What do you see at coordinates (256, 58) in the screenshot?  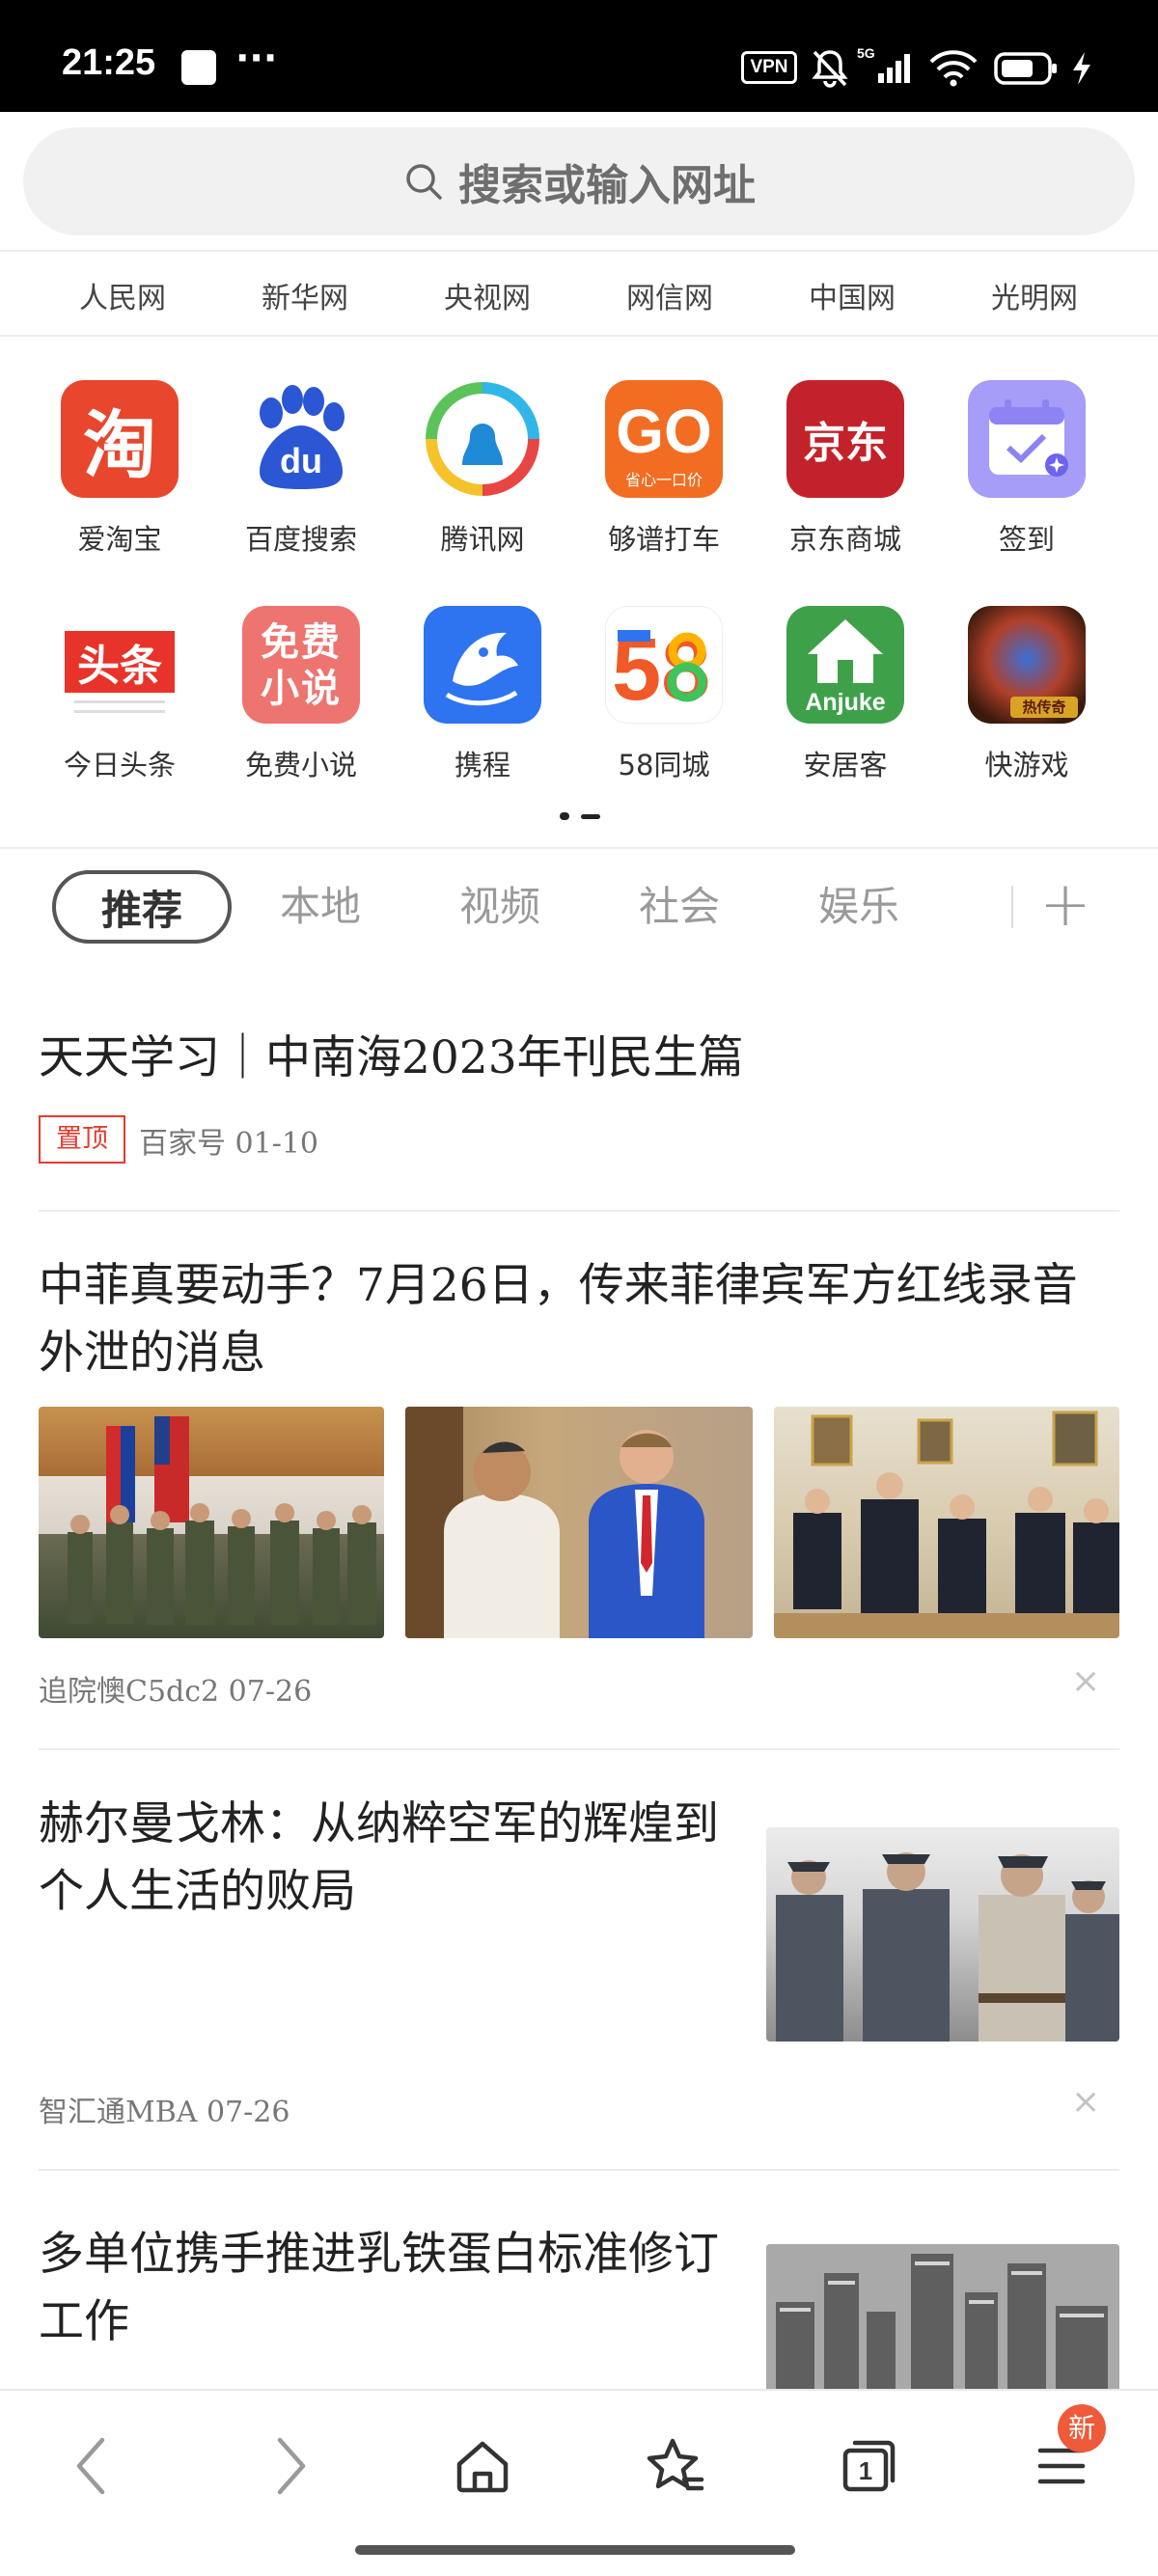 I see `more-notifications-icon: ···` at bounding box center [256, 58].